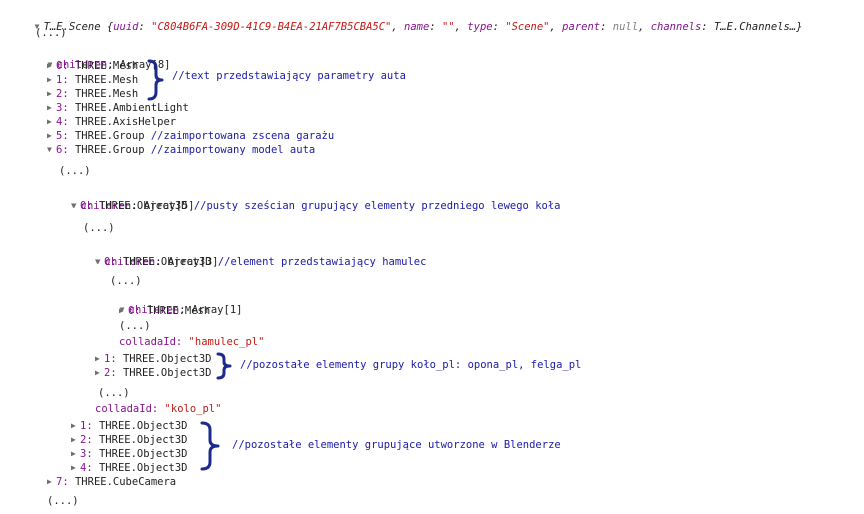 This screenshot has height=514, width=864. What do you see at coordinates (153, 373) in the screenshot?
I see `tree-row-wheel-child-2: ▶ 2: THREE.Object3D` at bounding box center [153, 373].